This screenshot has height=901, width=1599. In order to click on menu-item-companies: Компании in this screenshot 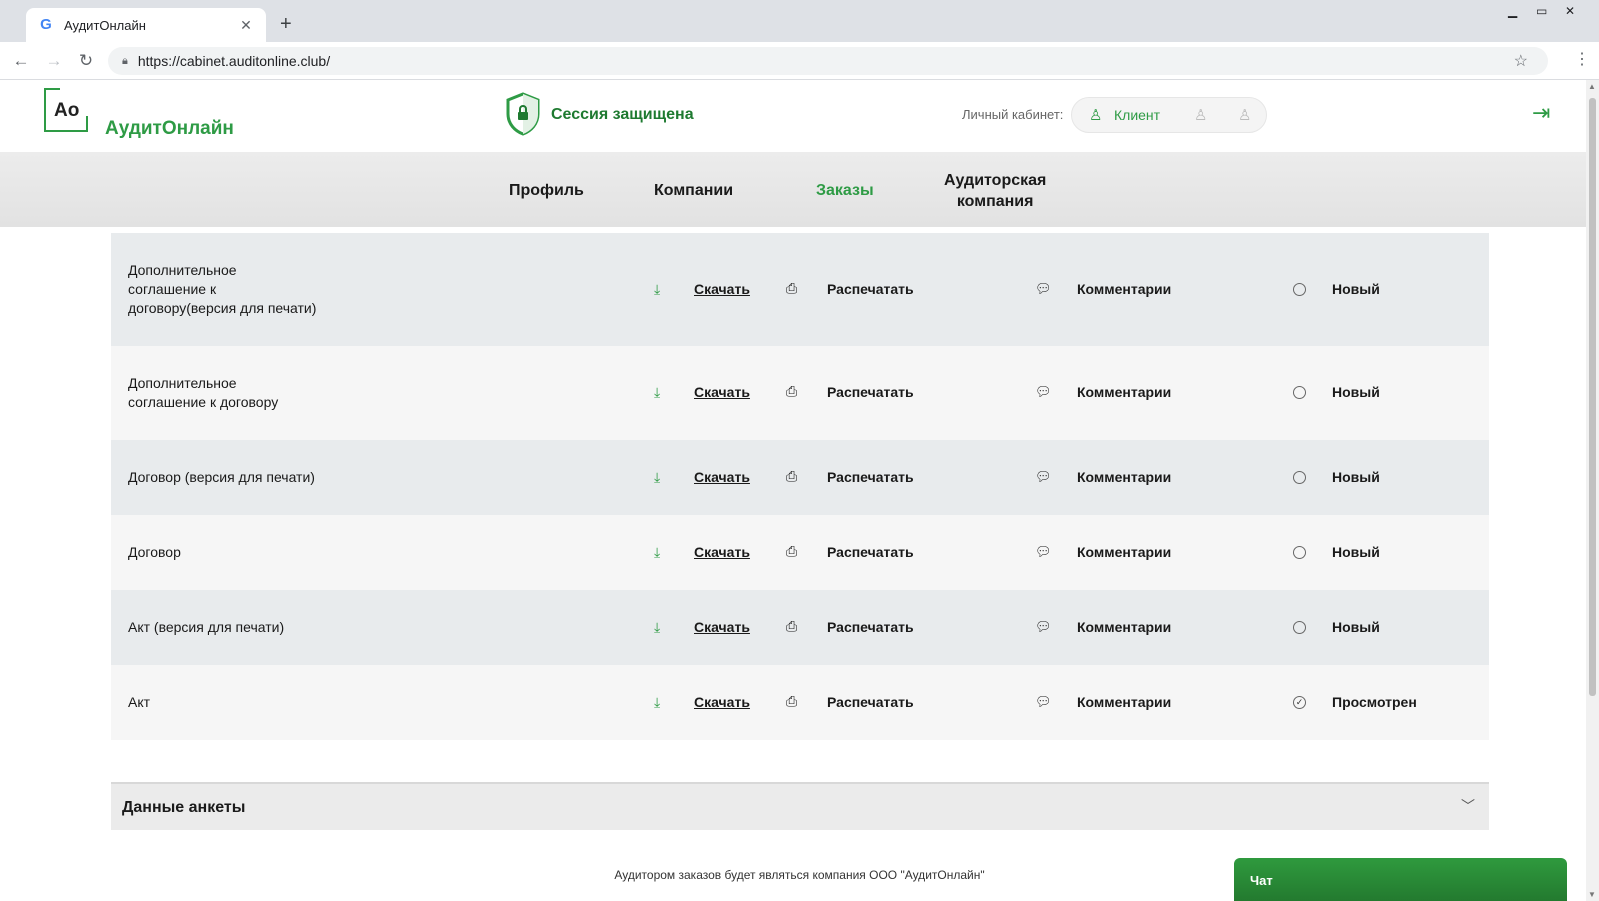, I will do `click(693, 191)`.